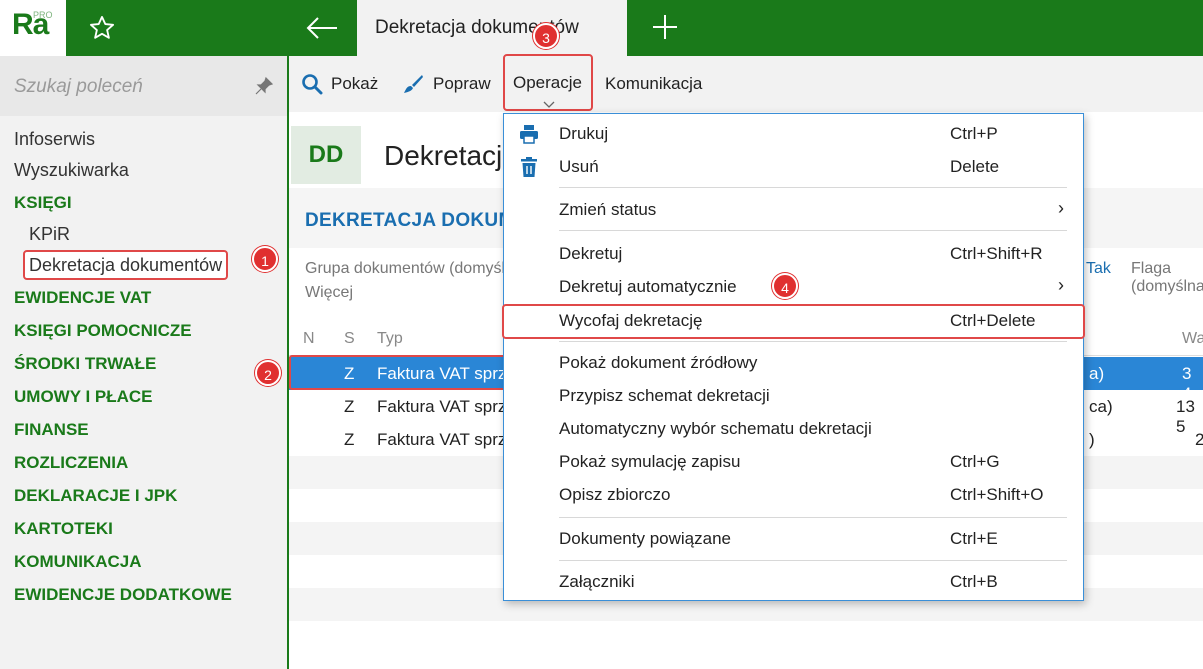 This screenshot has width=1203, height=669. Describe the element at coordinates (143, 139) in the screenshot. I see `sidebar-item-infoserwis: Infoserwis` at that location.